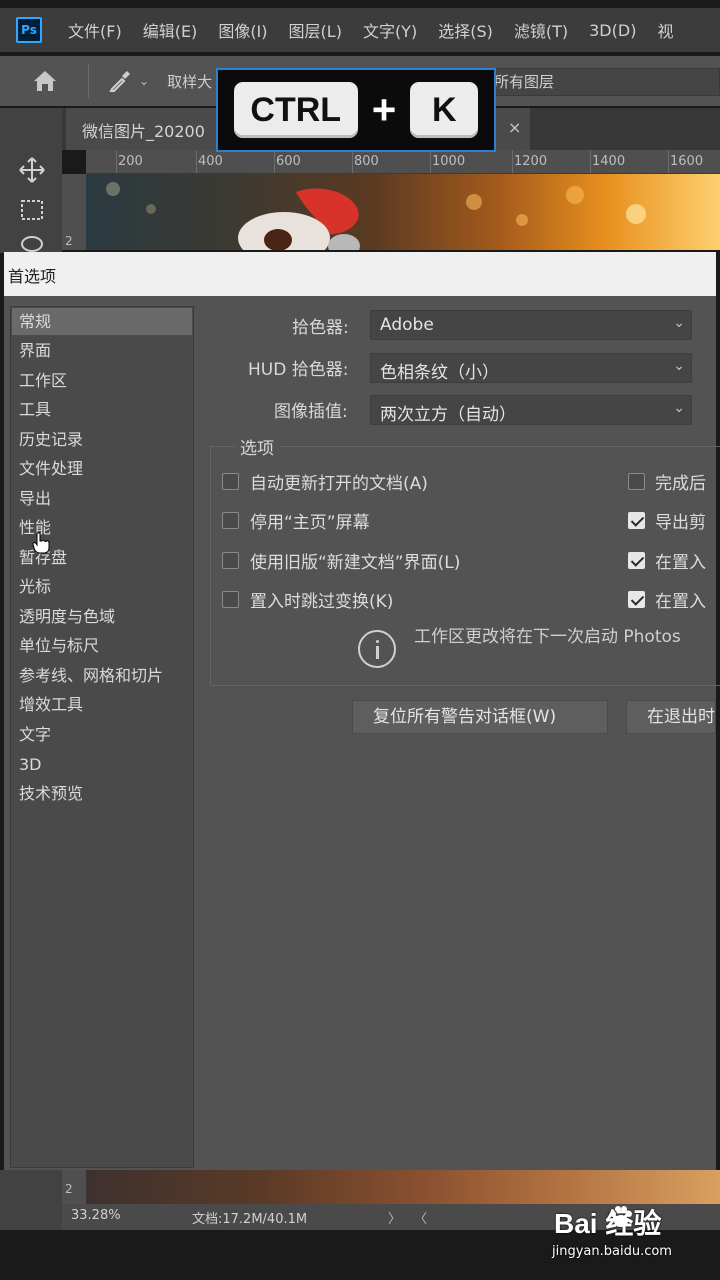  What do you see at coordinates (32, 170) in the screenshot?
I see `move-tool-icon` at bounding box center [32, 170].